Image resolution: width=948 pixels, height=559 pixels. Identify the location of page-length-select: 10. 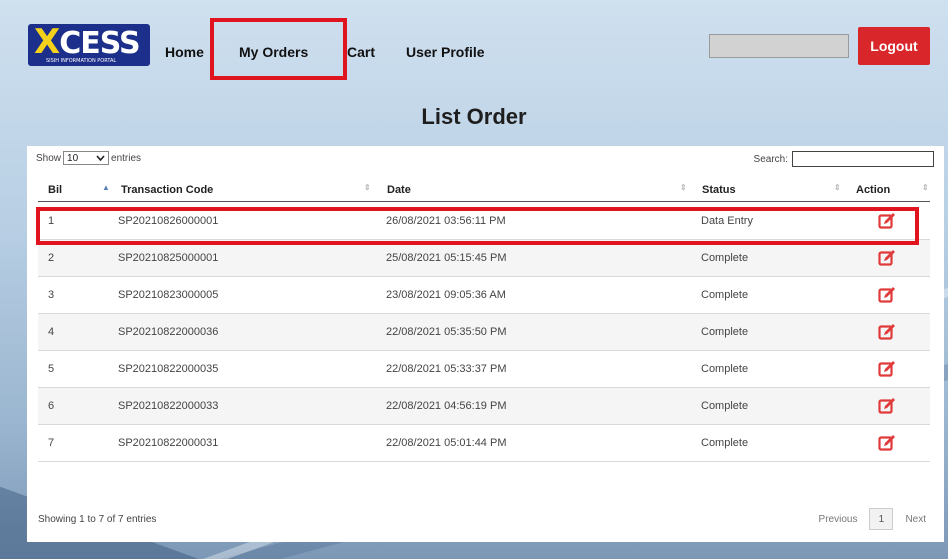
(86, 158).